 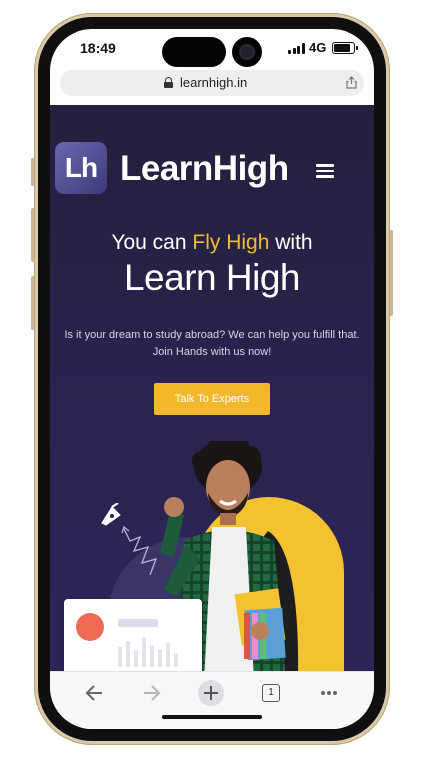 I want to click on new-tab-plus-icon, so click(x=211, y=693).